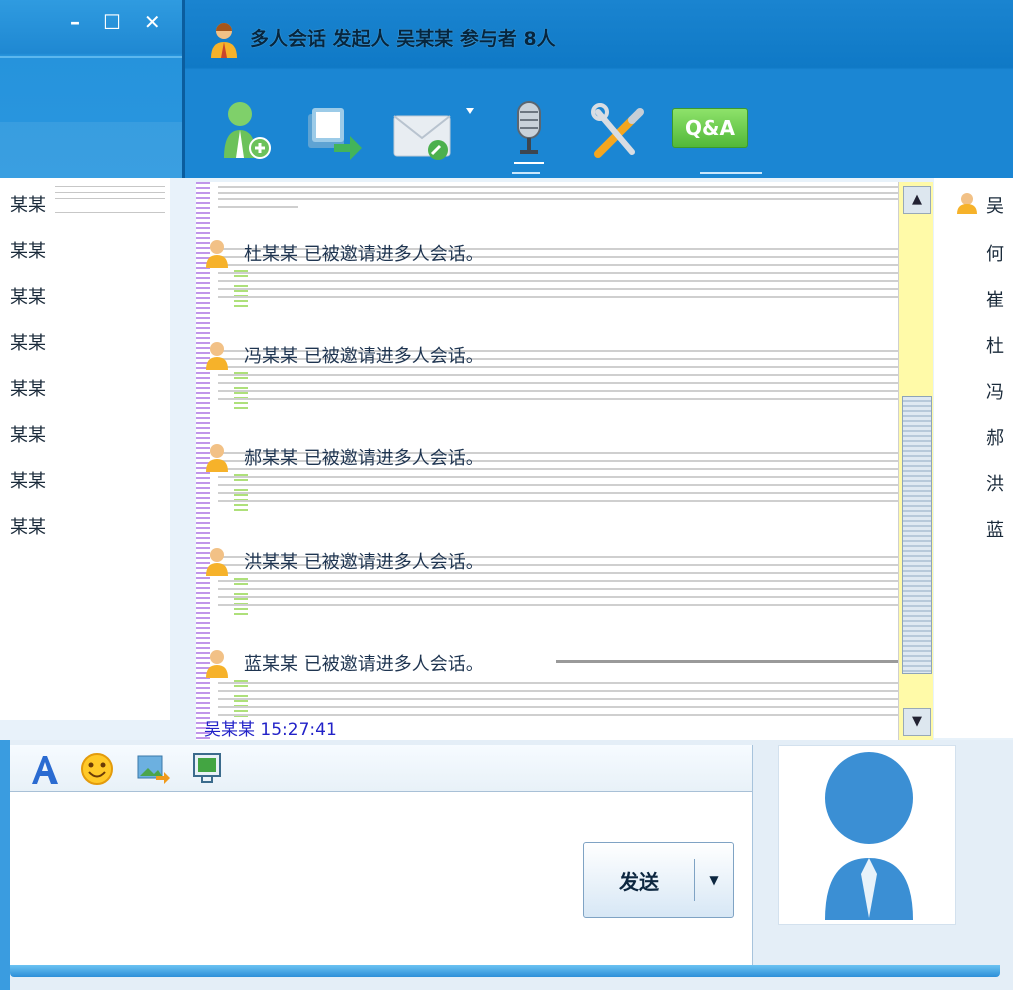 This screenshot has width=1013, height=990. I want to click on window-bottom-border, so click(505, 971).